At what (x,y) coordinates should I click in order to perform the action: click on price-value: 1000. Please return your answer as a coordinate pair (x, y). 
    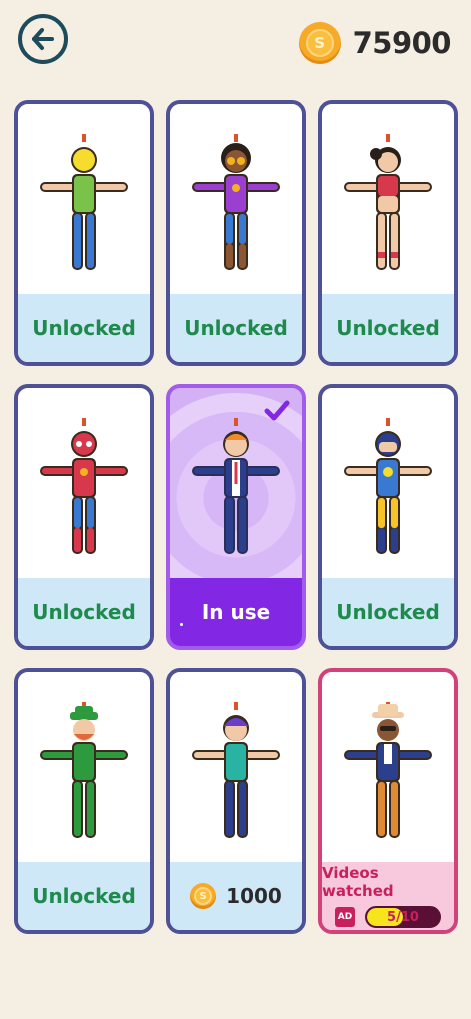
    Looking at the image, I should click on (254, 896).